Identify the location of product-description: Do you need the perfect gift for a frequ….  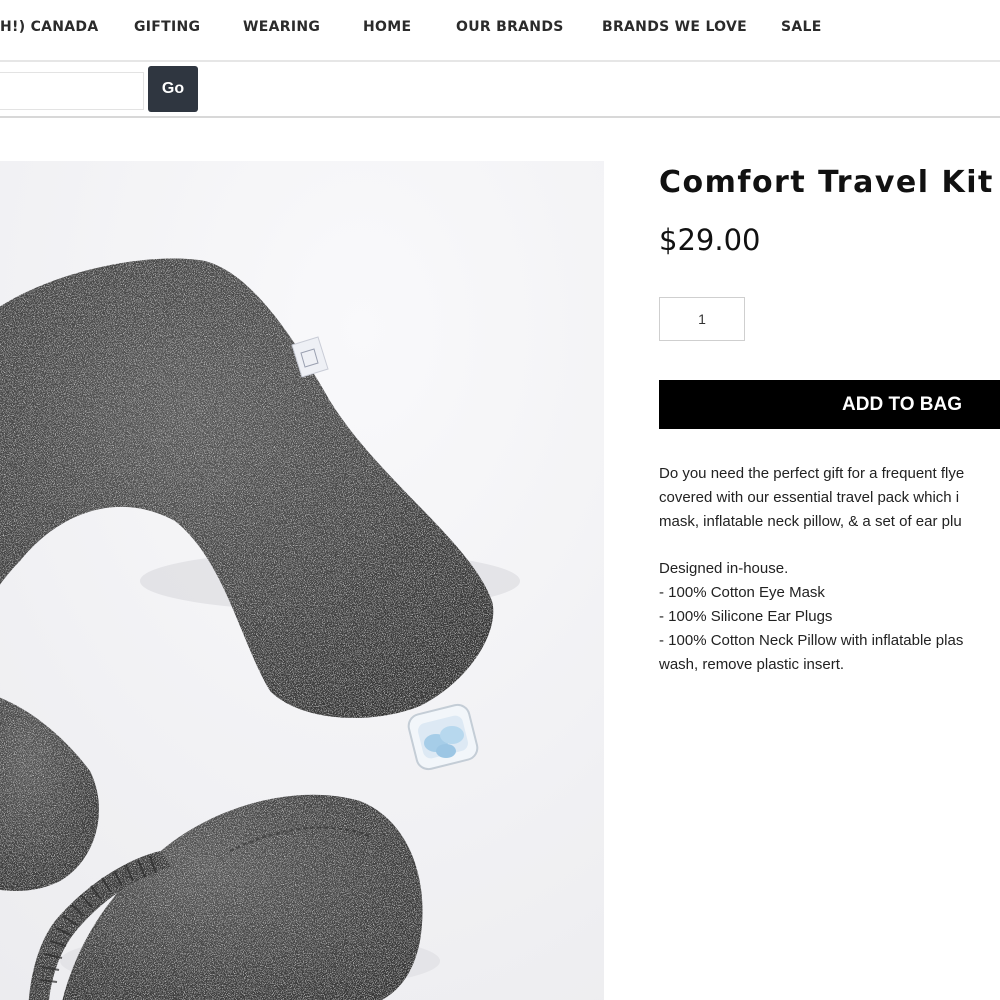
(829, 569).